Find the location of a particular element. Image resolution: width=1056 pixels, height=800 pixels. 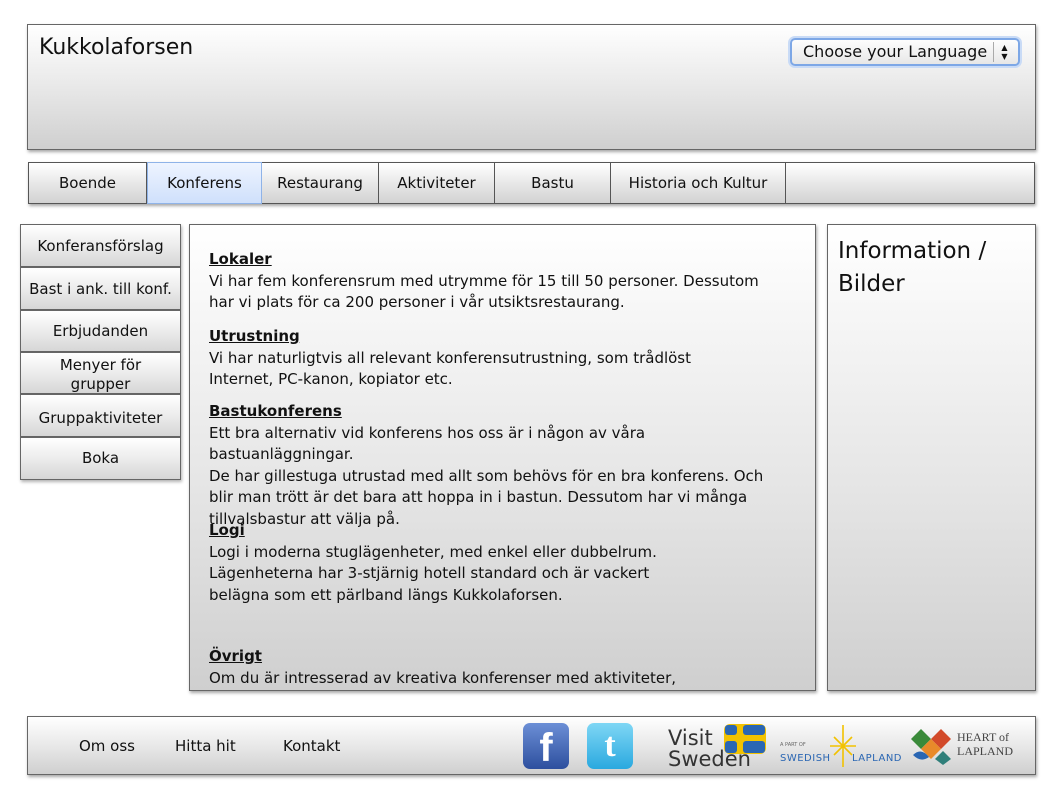

sidebar-item-label: Bast i ank. till konf. is located at coordinates (100, 289).